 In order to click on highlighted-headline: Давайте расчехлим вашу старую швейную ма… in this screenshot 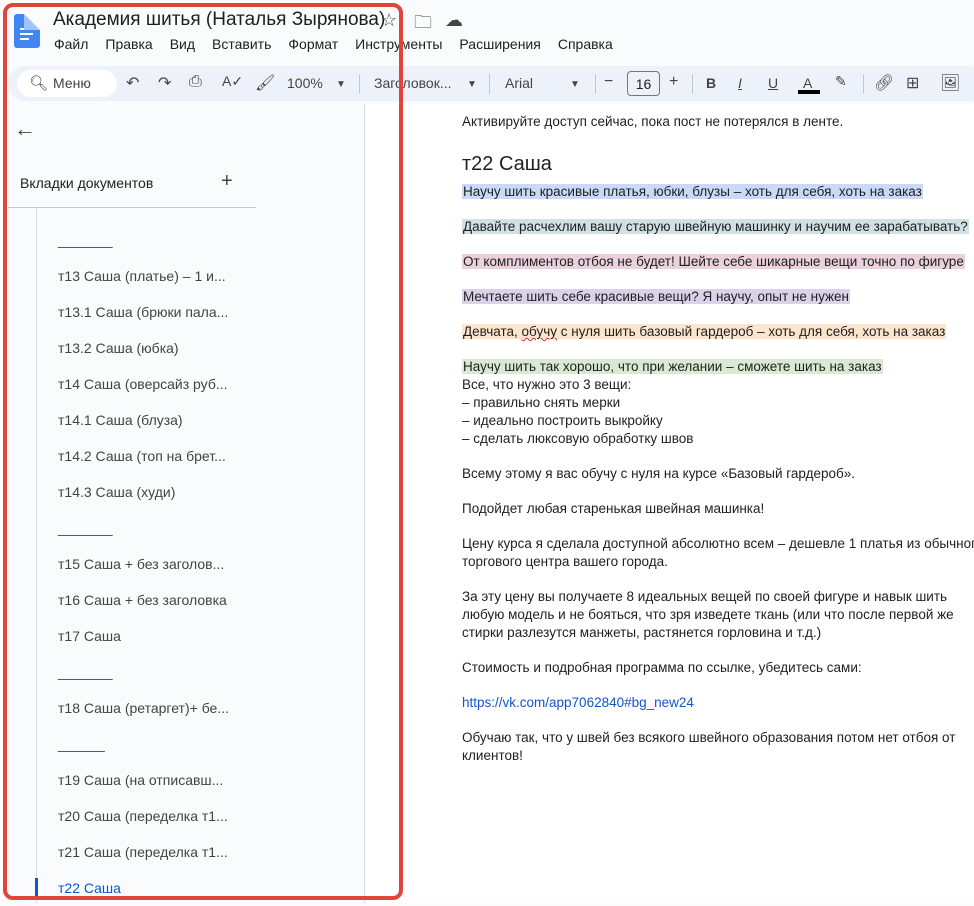, I will do `click(715, 226)`.